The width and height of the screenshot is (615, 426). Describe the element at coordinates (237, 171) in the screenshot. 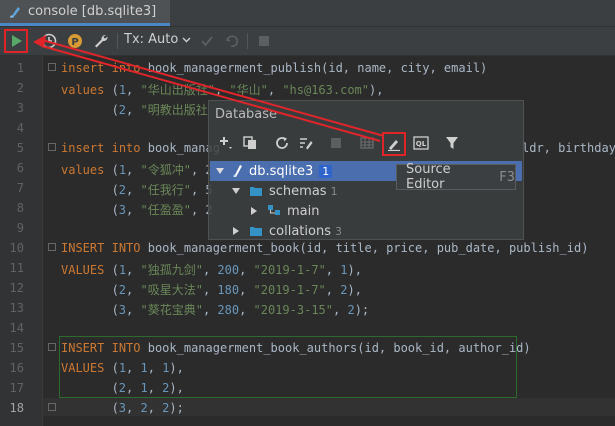

I see `sqlite-icon` at that location.